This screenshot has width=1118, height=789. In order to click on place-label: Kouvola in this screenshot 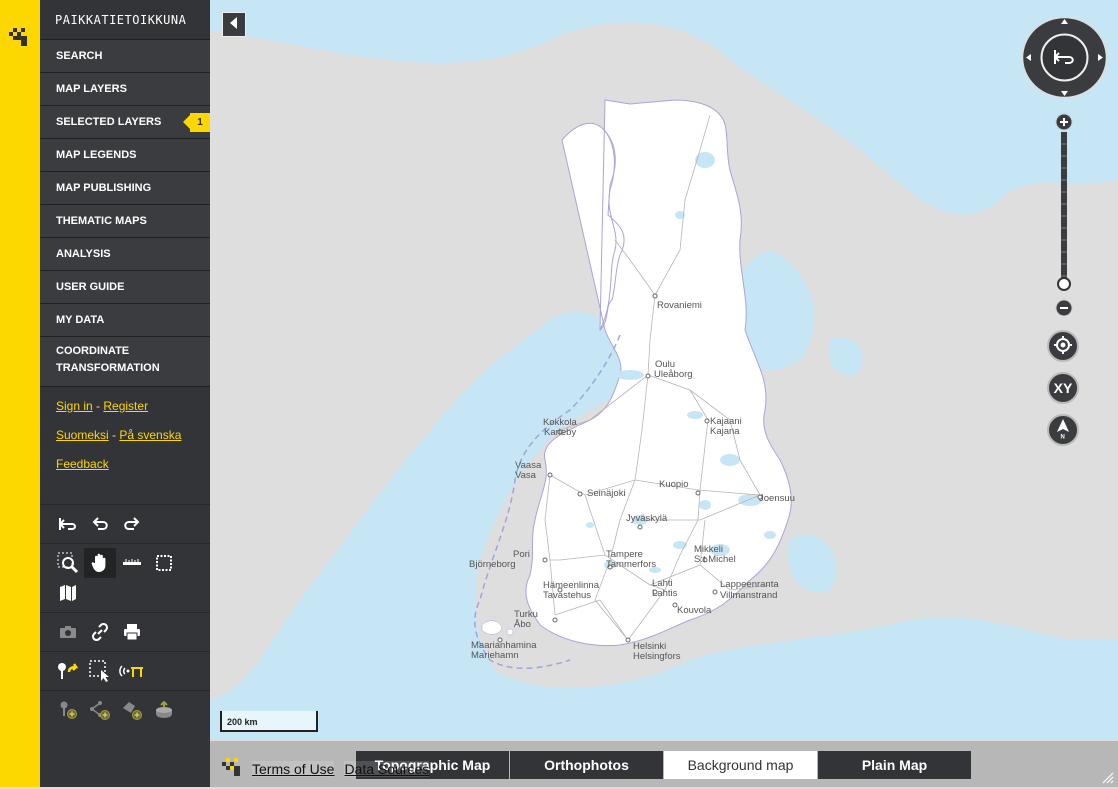, I will do `click(694, 610)`.